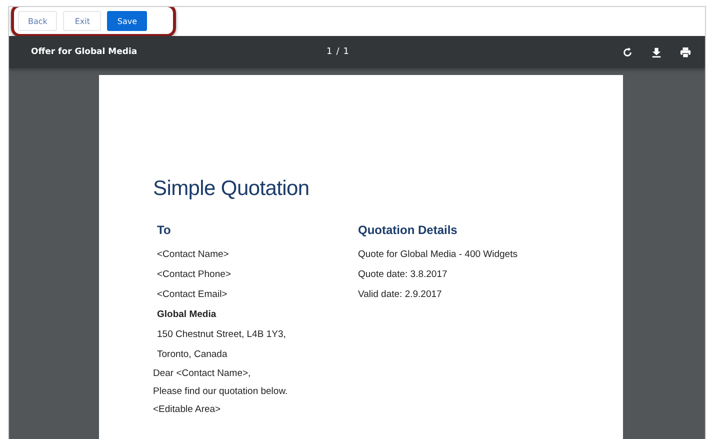  What do you see at coordinates (194, 275) in the screenshot?
I see `address-line: <Contact Phone>` at bounding box center [194, 275].